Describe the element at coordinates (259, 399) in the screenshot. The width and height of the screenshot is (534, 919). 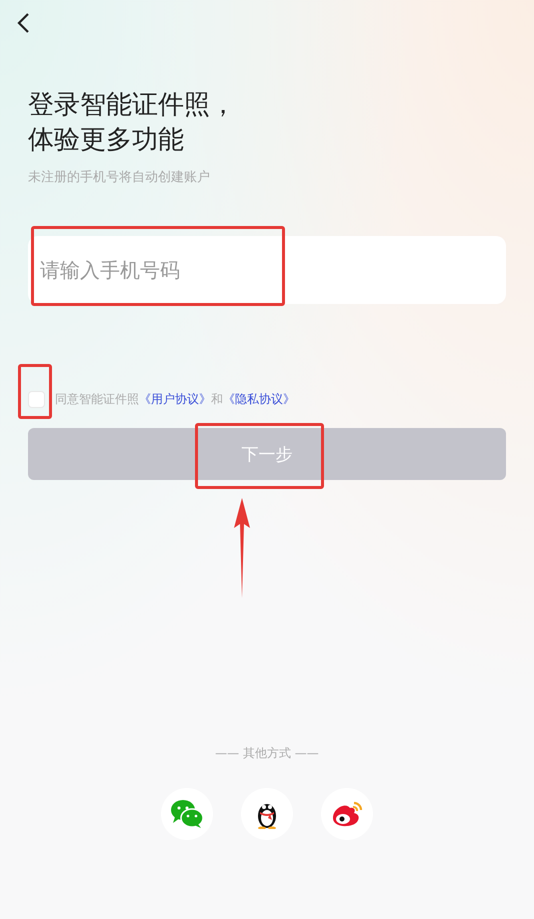
I see `privacy-policy-link: 《隐私协议》` at that location.